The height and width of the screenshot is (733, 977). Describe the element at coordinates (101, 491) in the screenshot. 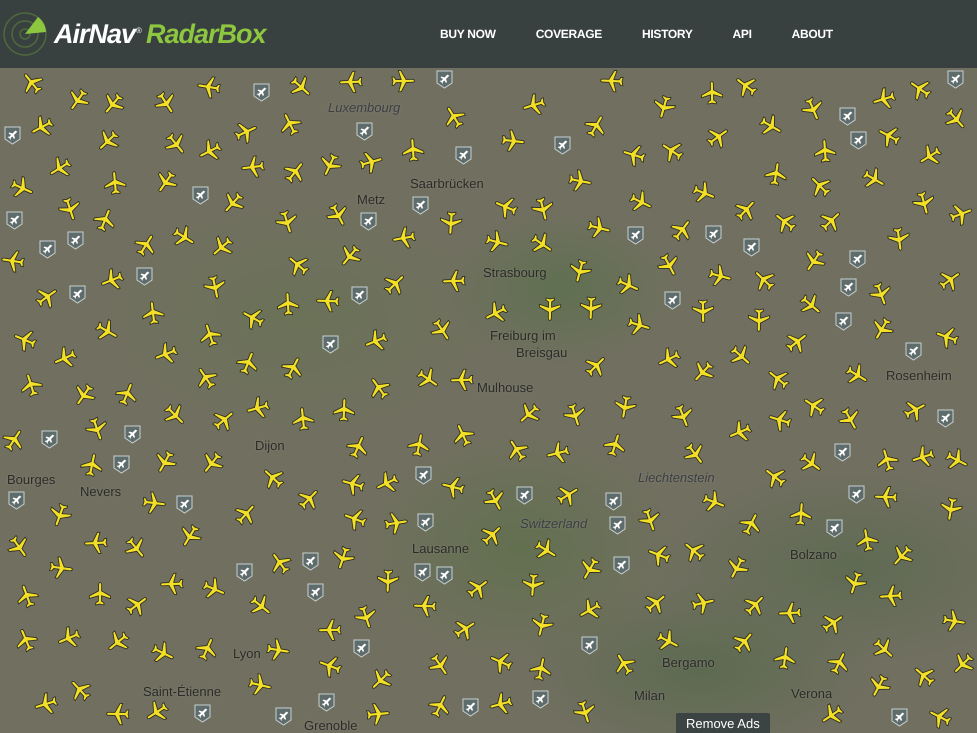

I see `city-label: Nevers` at that location.